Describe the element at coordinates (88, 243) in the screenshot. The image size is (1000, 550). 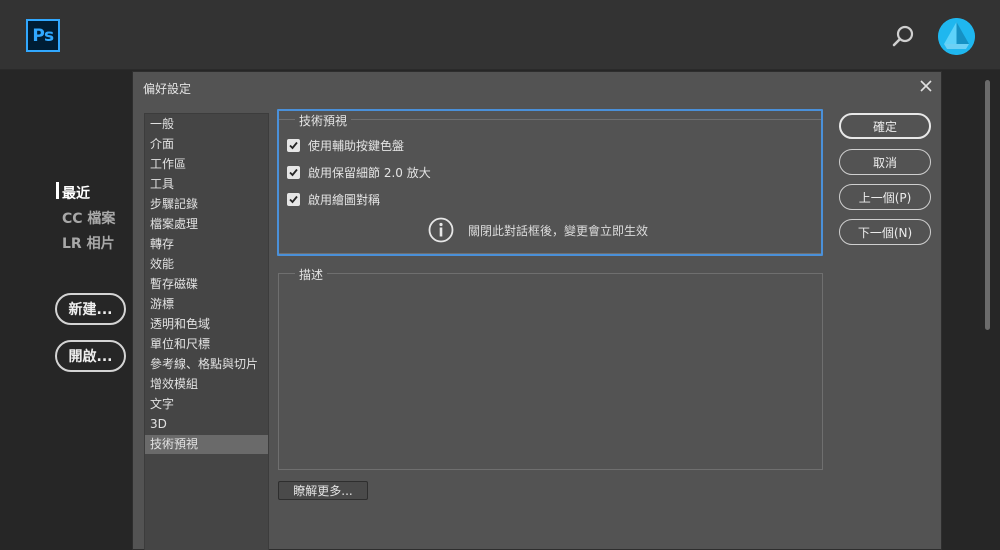
I see `nav-item-lr-photos: LR 相片` at that location.